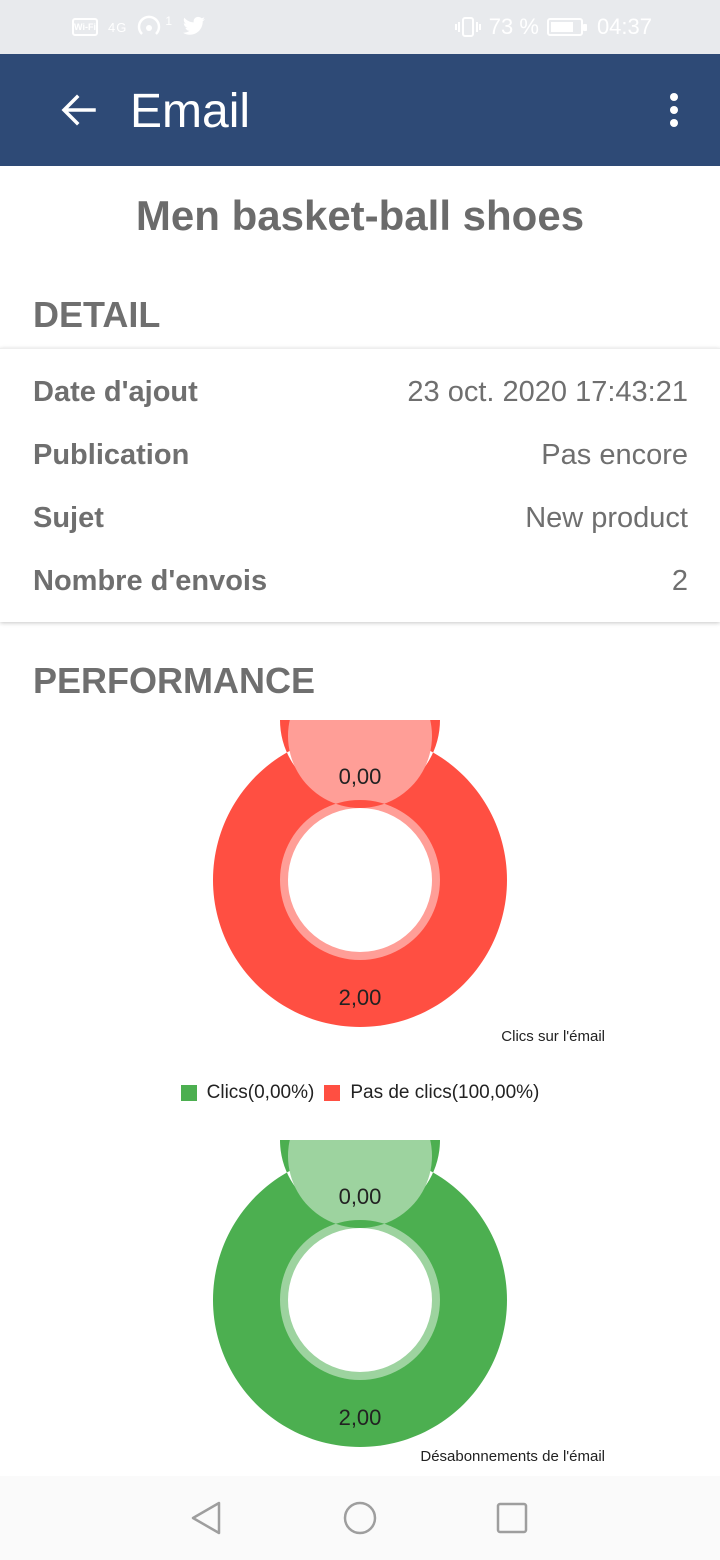  Describe the element at coordinates (149, 25) in the screenshot. I see `hotspot-icon` at that location.